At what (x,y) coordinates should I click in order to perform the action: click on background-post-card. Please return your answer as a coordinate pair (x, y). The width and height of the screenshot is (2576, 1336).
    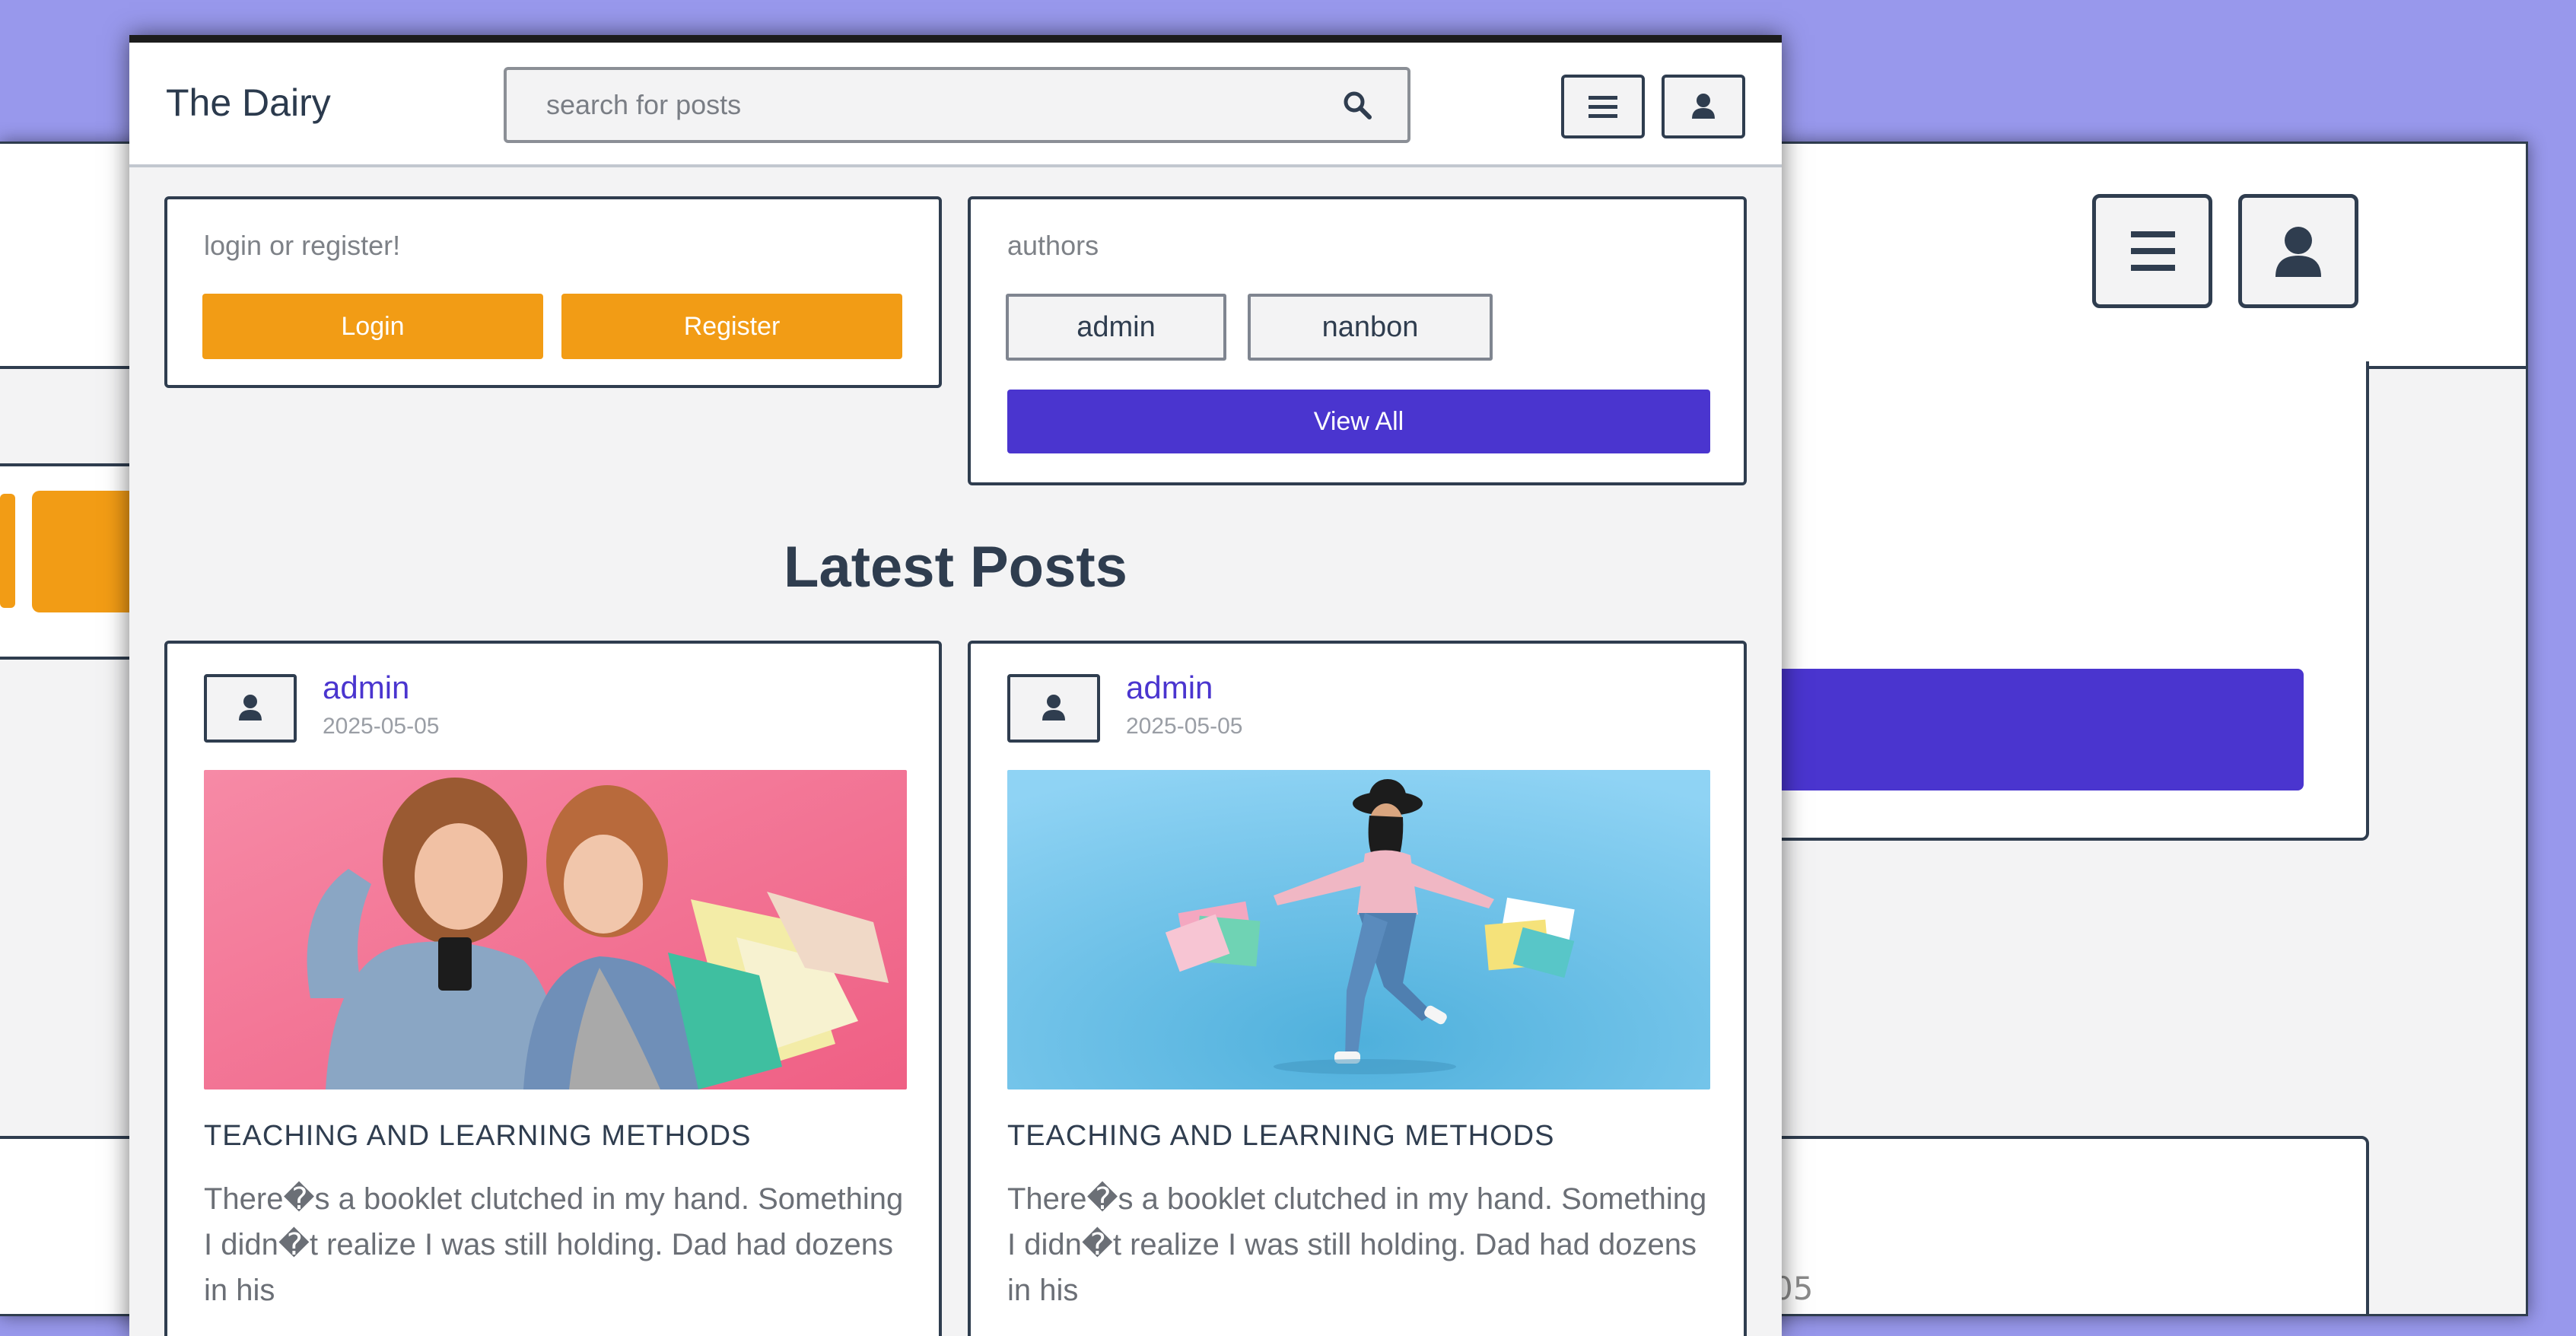
    Looking at the image, I should click on (2055, 1225).